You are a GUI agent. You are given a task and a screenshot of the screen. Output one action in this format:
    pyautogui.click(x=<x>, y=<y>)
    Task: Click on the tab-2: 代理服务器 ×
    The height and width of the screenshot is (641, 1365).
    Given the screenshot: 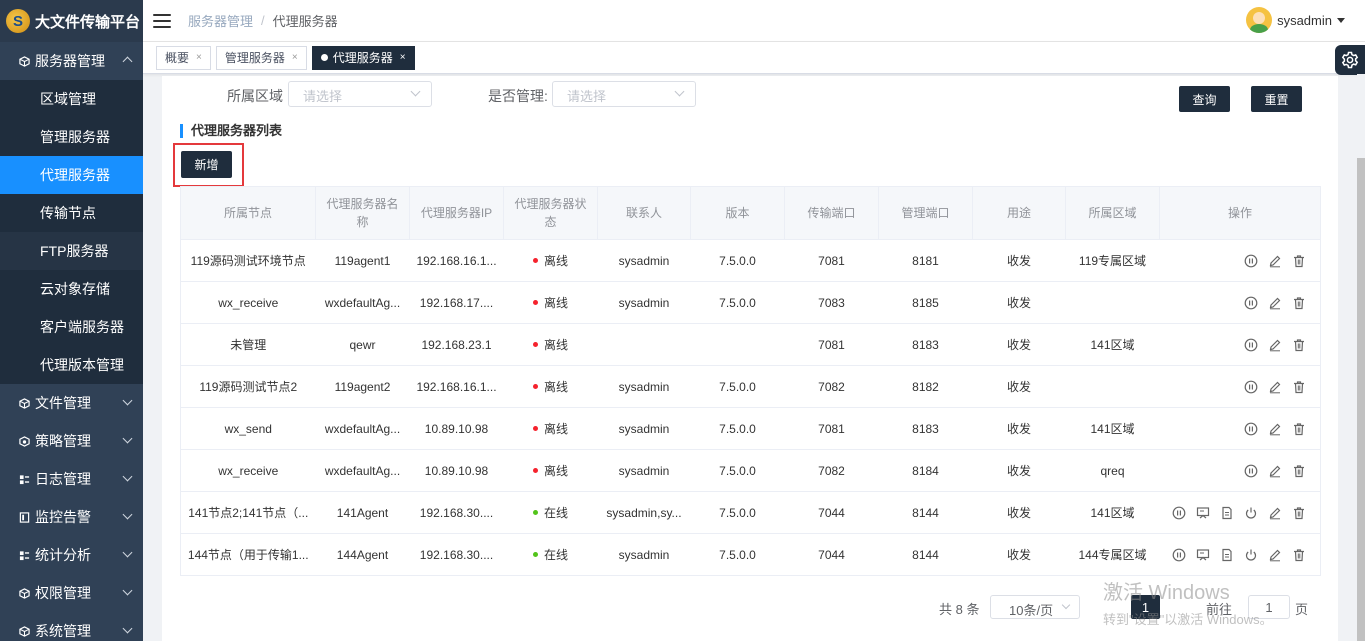 What is the action you would take?
    pyautogui.click(x=363, y=57)
    